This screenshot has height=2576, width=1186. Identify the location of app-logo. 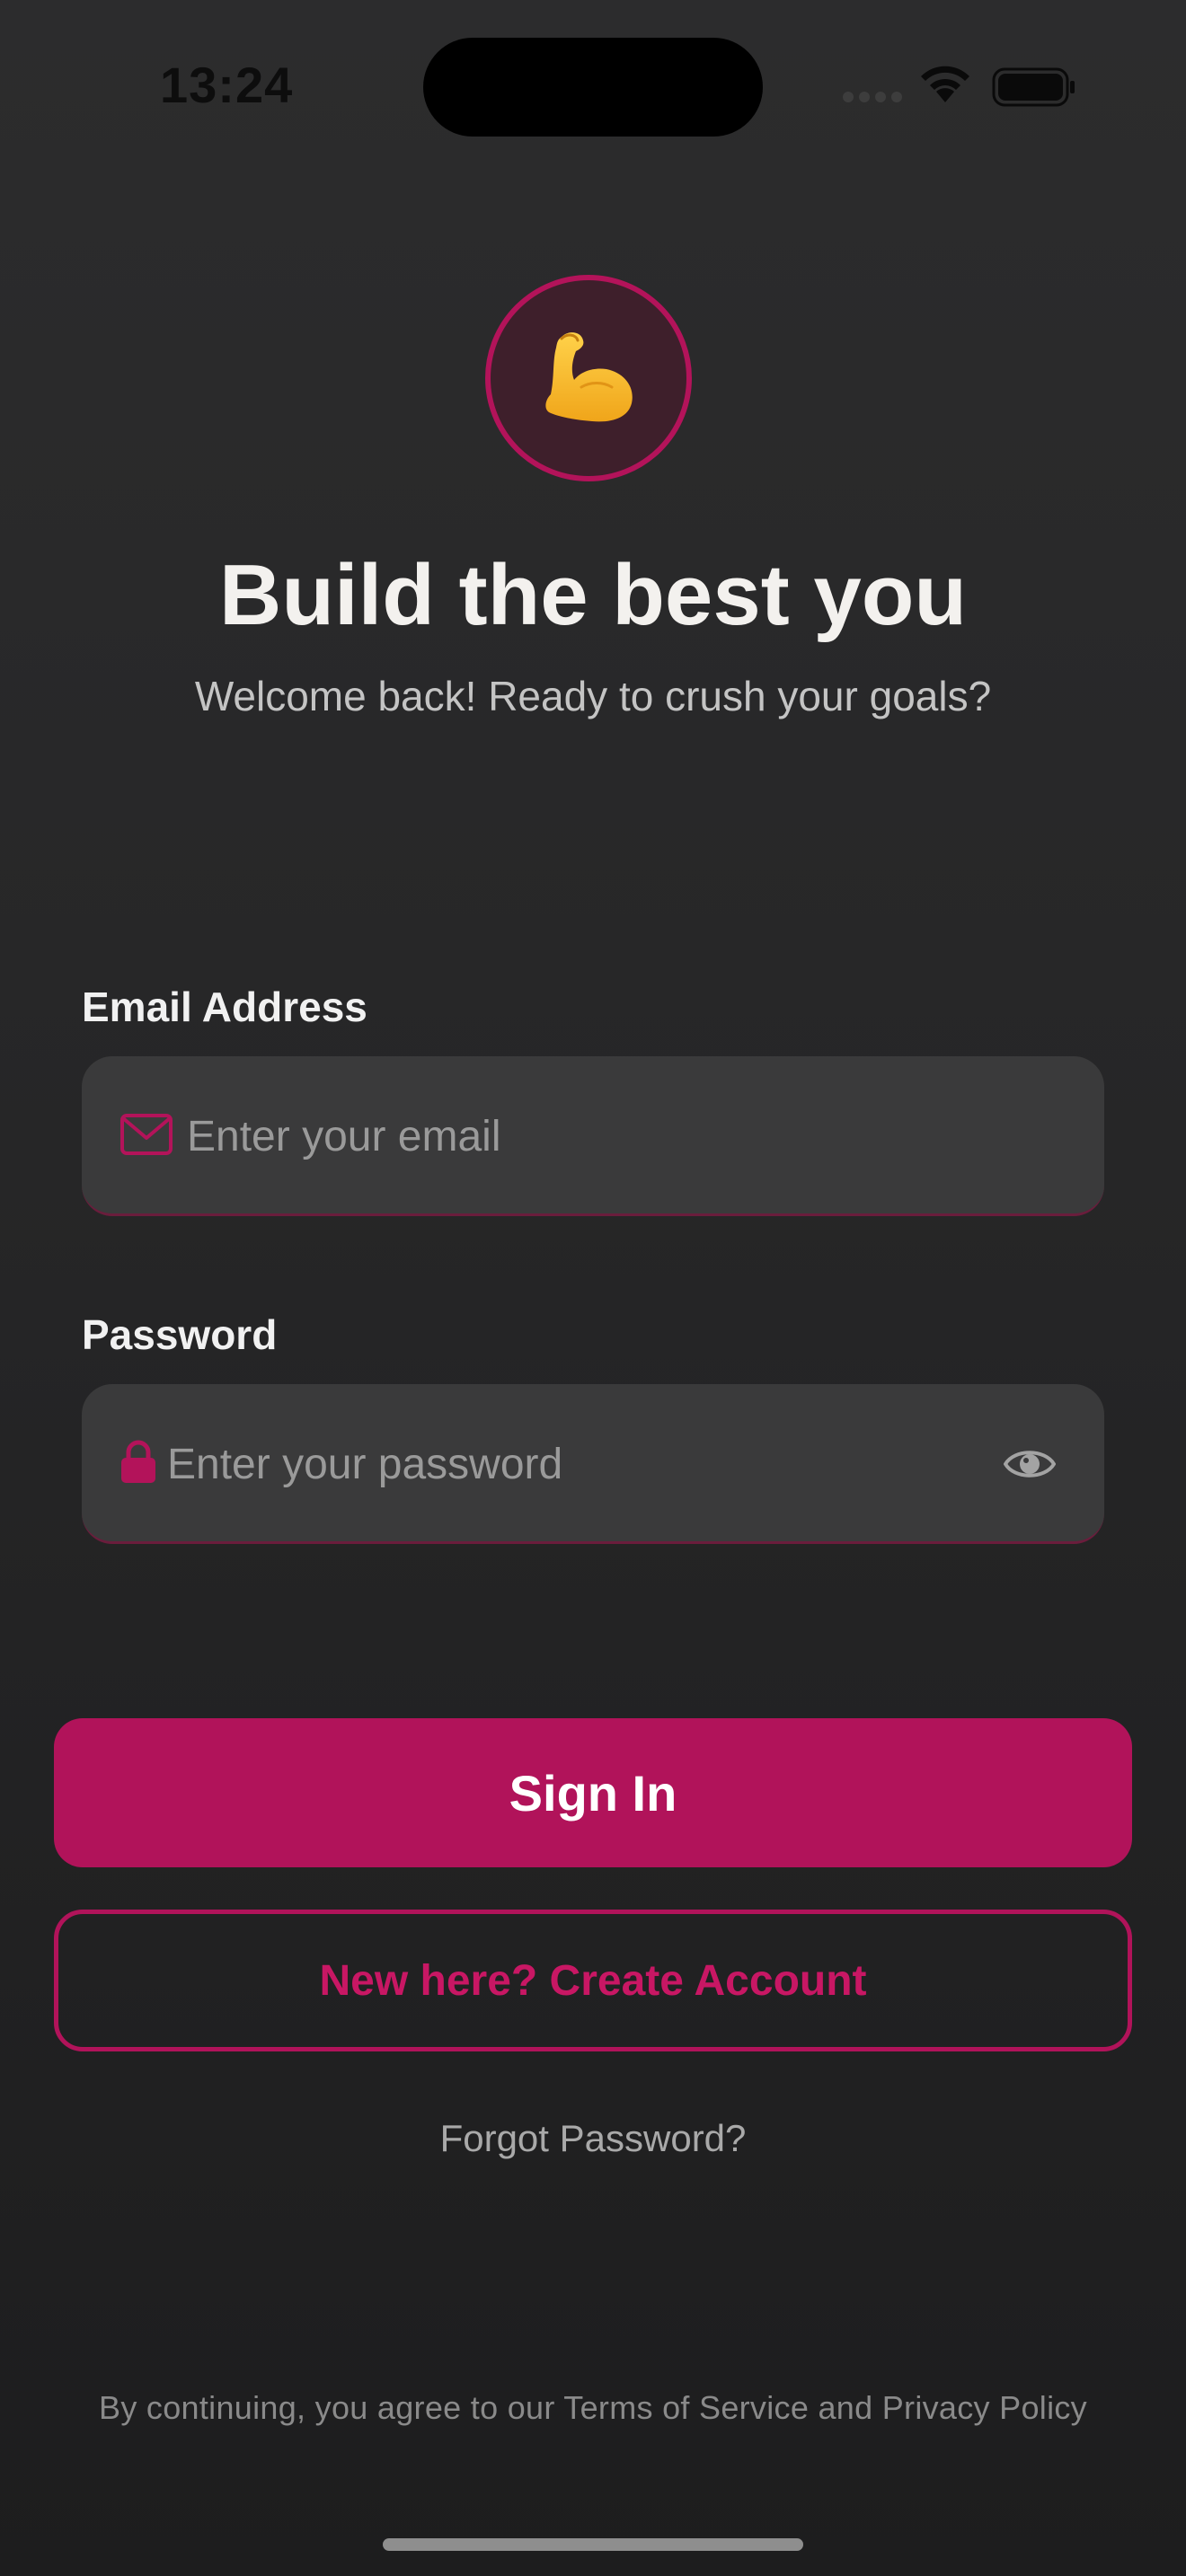
(588, 378).